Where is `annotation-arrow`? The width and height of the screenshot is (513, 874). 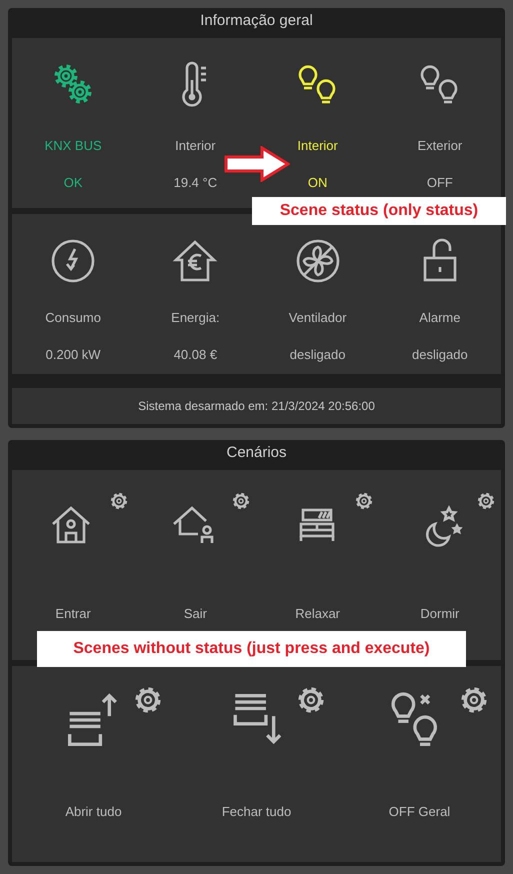
annotation-arrow is located at coordinates (257, 164).